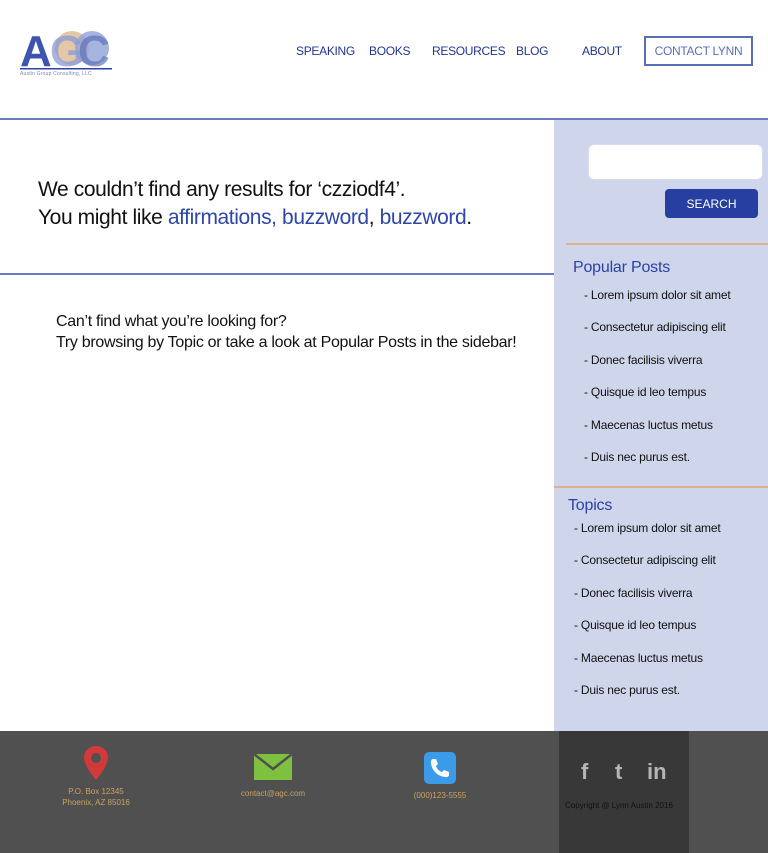 The image size is (768, 853). Describe the element at coordinates (440, 768) in the screenshot. I see `phone-icon` at that location.